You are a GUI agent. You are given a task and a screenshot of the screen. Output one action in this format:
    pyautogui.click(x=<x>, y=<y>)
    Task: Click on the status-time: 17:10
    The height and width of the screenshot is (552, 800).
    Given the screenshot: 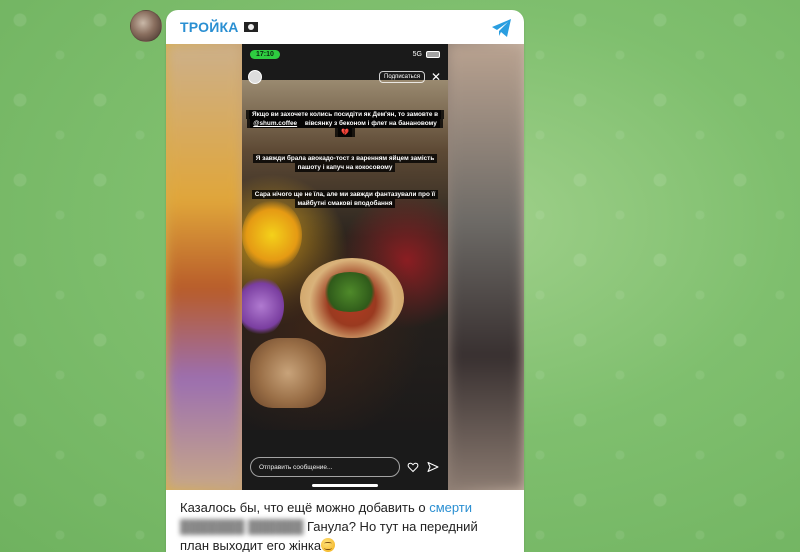 What is the action you would take?
    pyautogui.click(x=265, y=54)
    